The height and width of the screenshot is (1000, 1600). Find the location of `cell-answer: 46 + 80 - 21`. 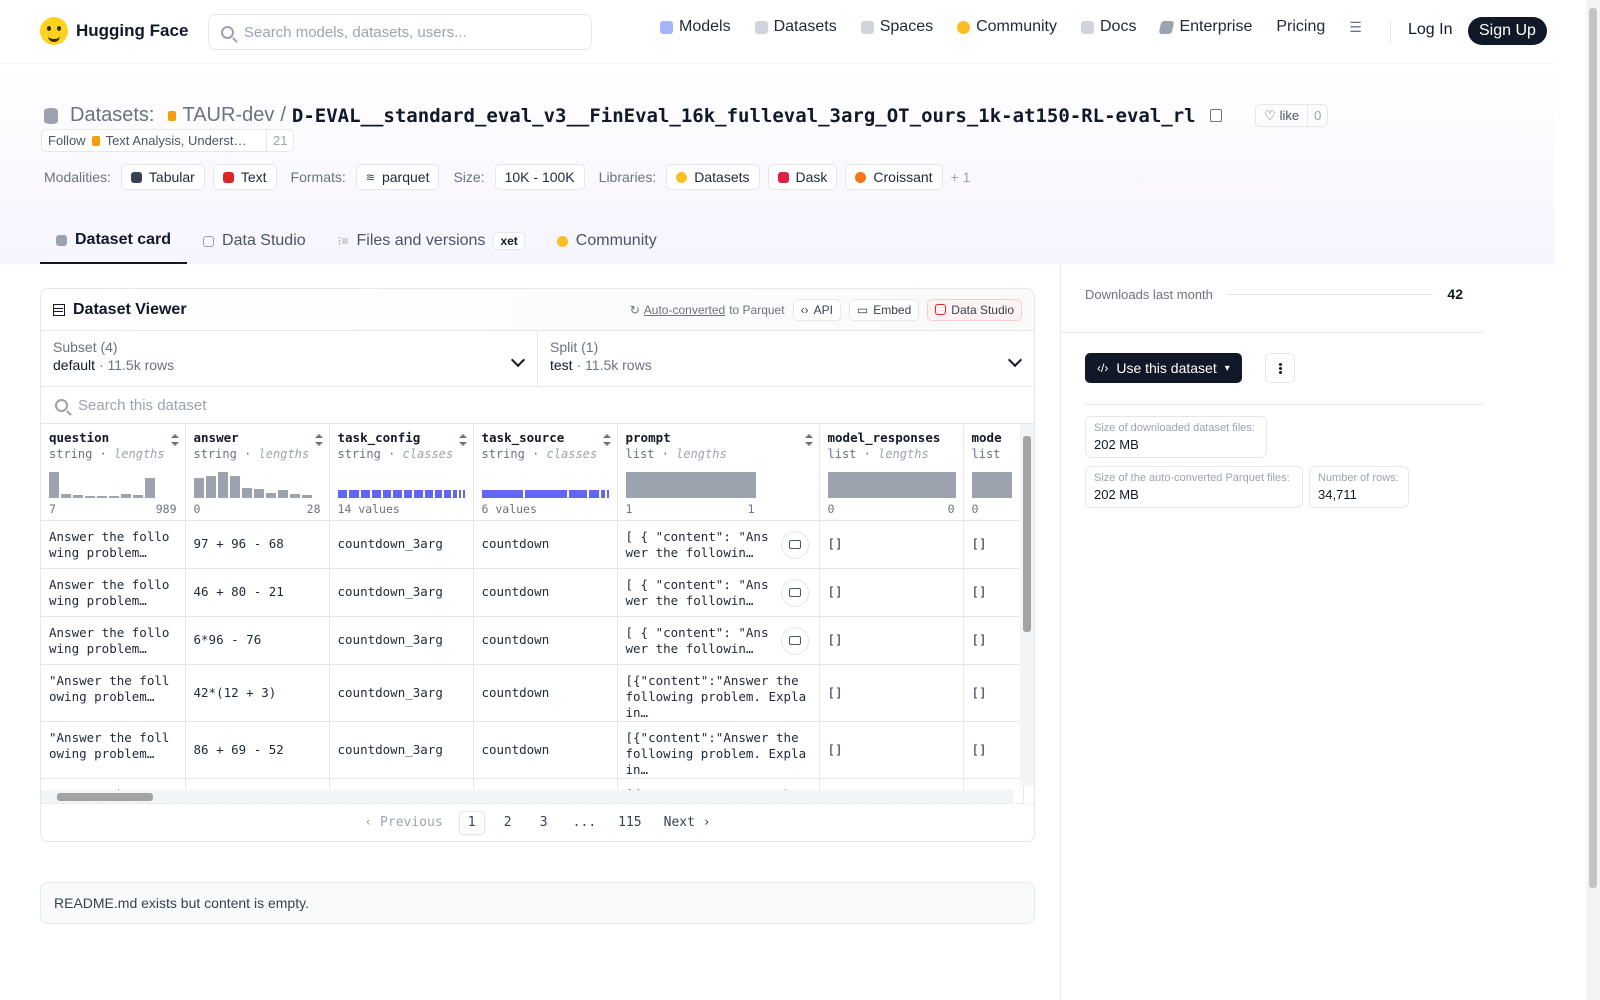

cell-answer: 46 + 80 - 21 is located at coordinates (257, 592).